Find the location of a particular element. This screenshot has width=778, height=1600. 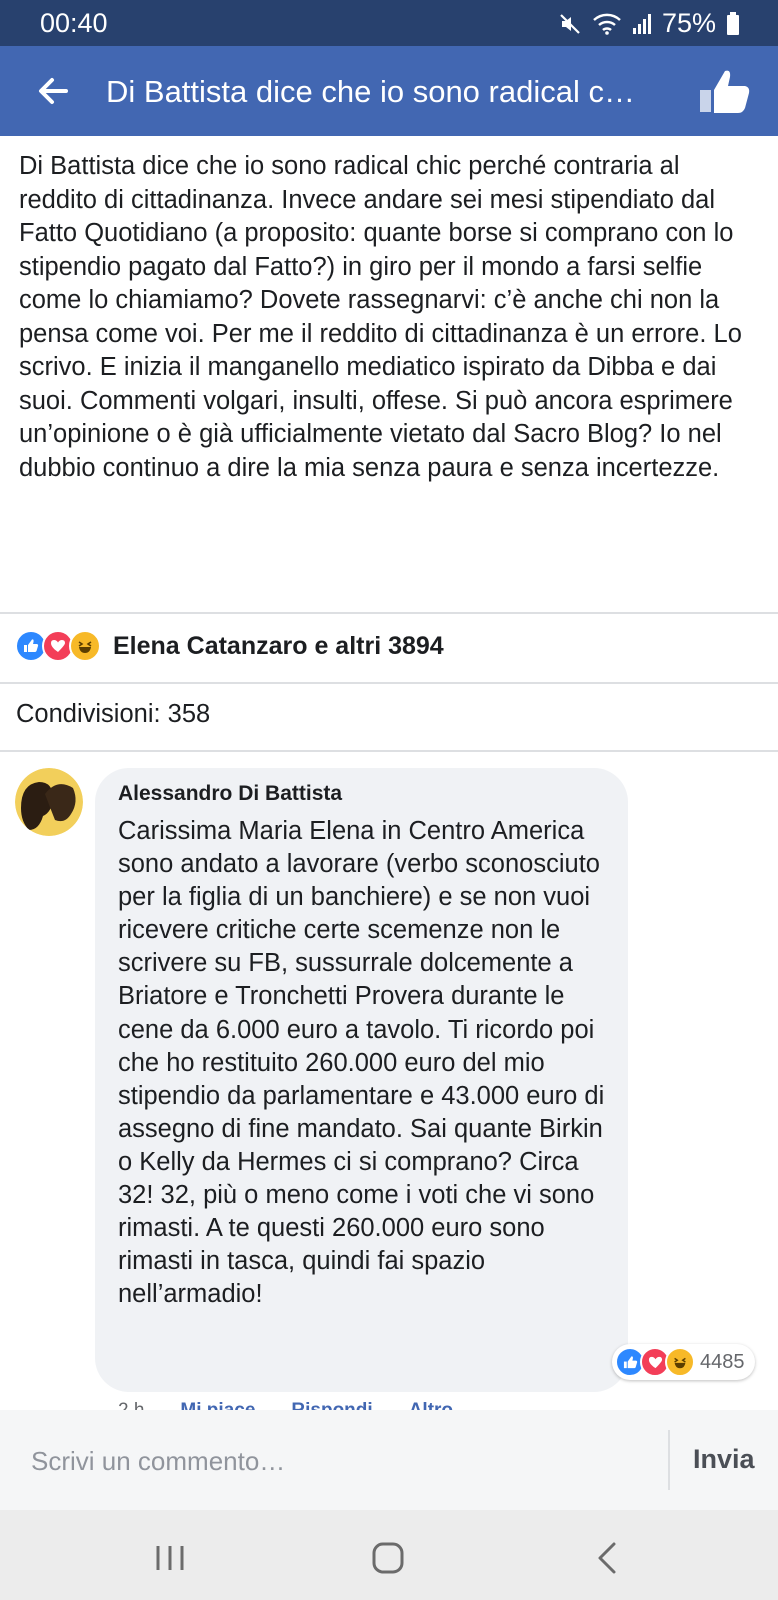

avatar is located at coordinates (49, 802).